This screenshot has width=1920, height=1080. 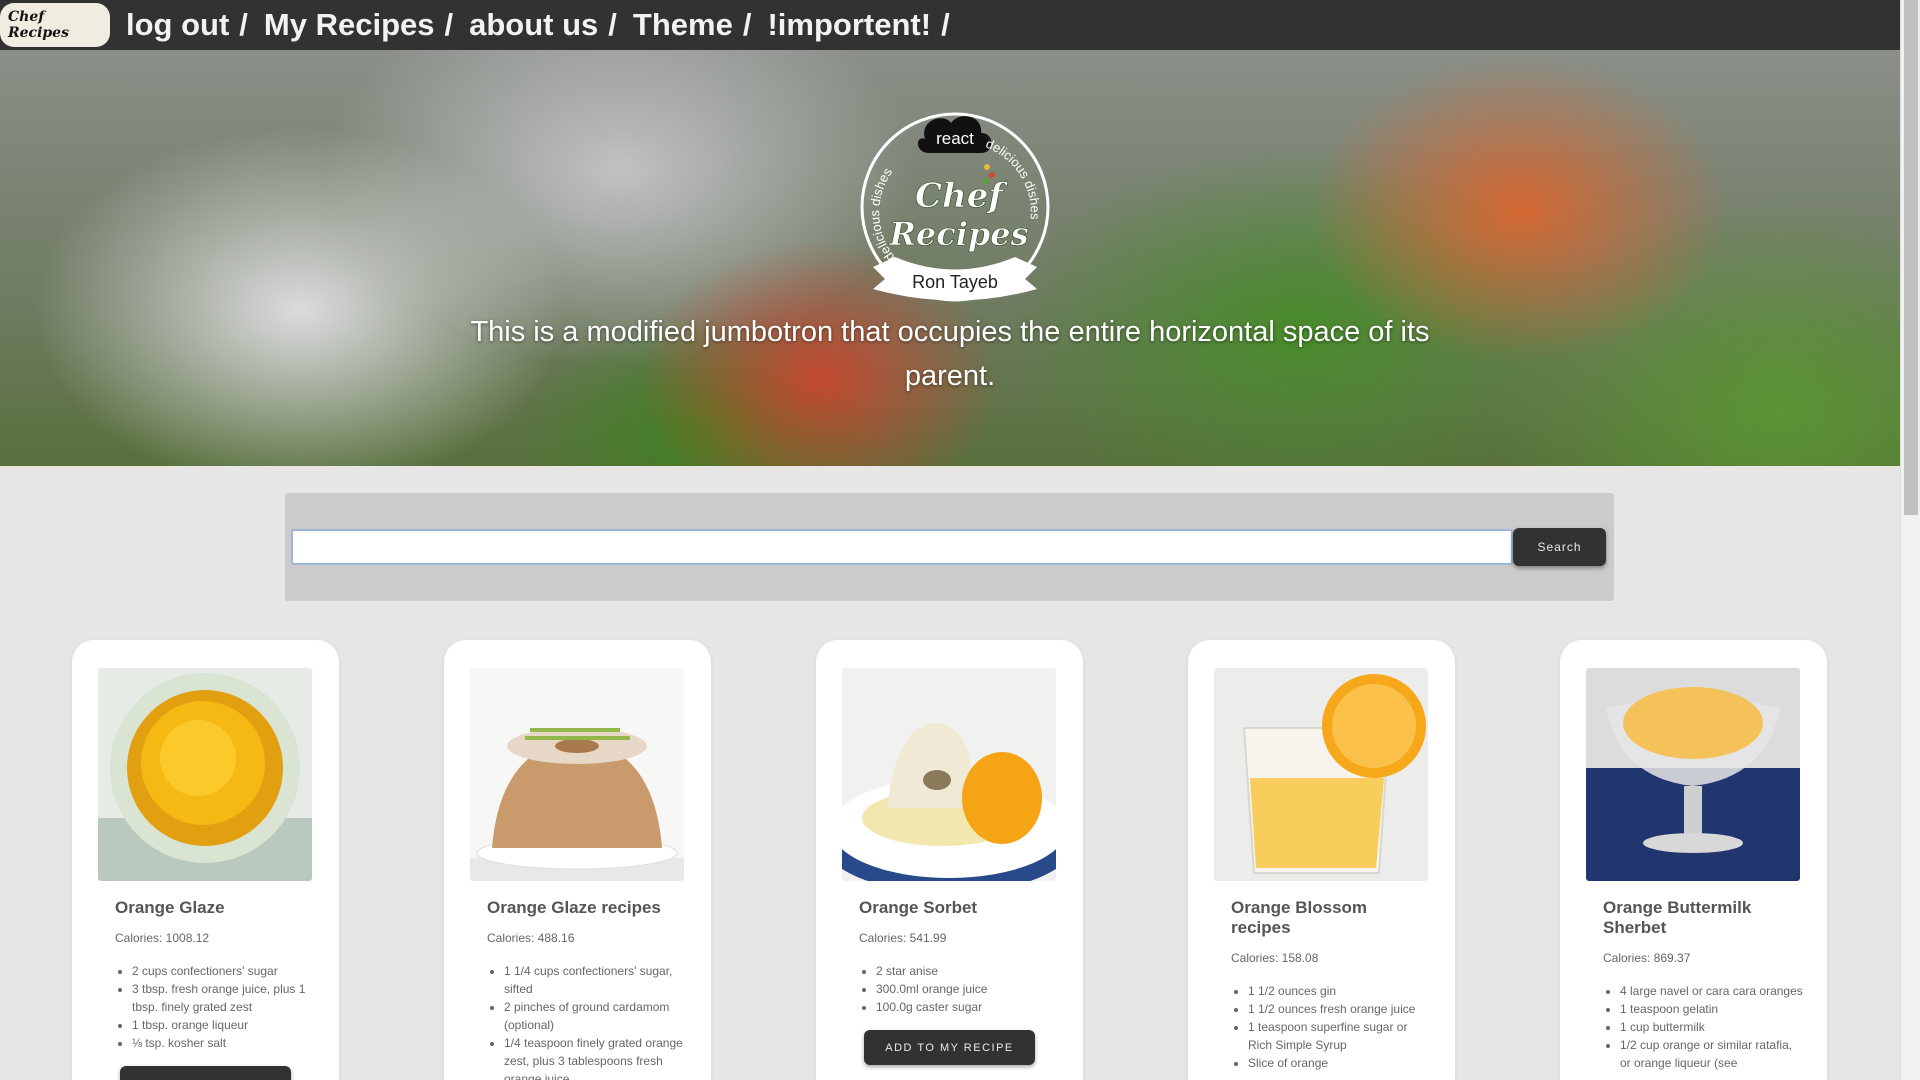 What do you see at coordinates (577, 774) in the screenshot?
I see `recipe-image-orange-glaze-recipes` at bounding box center [577, 774].